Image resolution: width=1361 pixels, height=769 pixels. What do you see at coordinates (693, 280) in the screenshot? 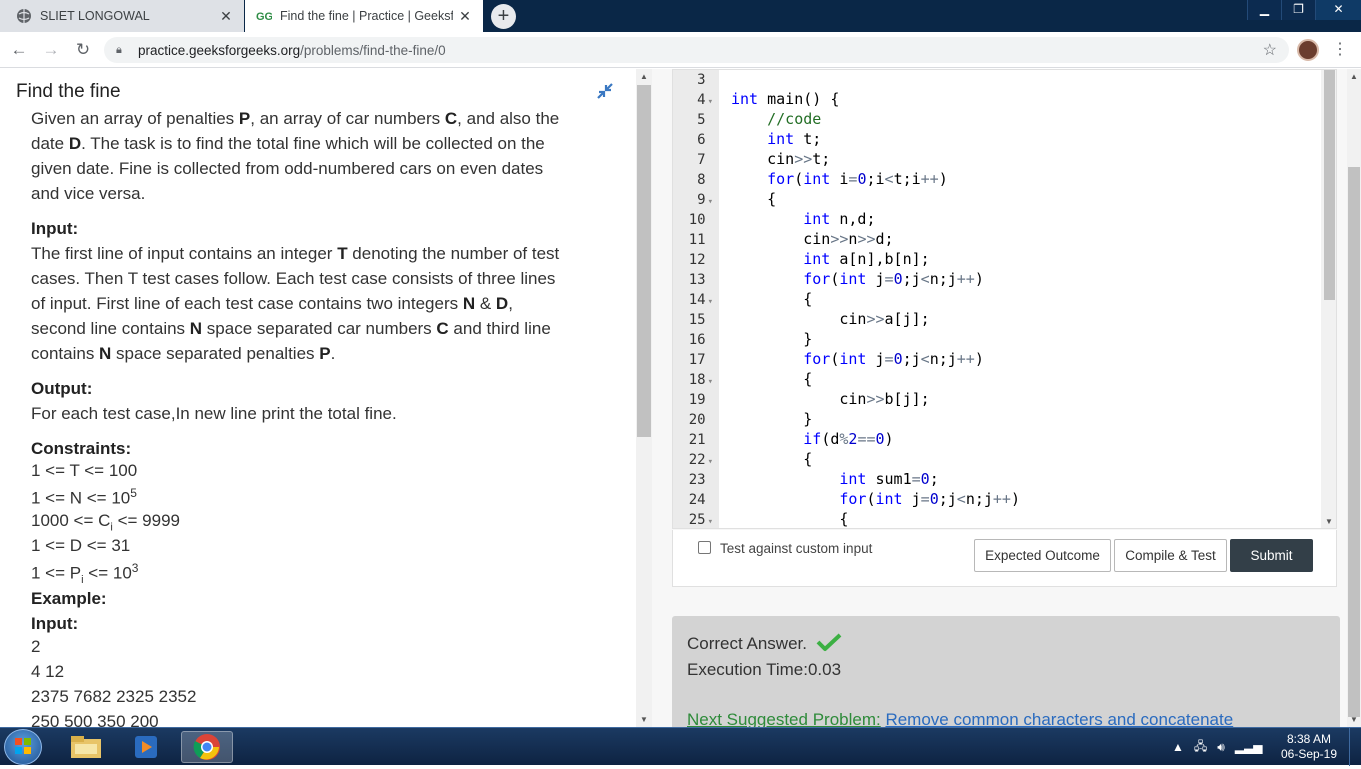
I see `line-number: 13` at bounding box center [693, 280].